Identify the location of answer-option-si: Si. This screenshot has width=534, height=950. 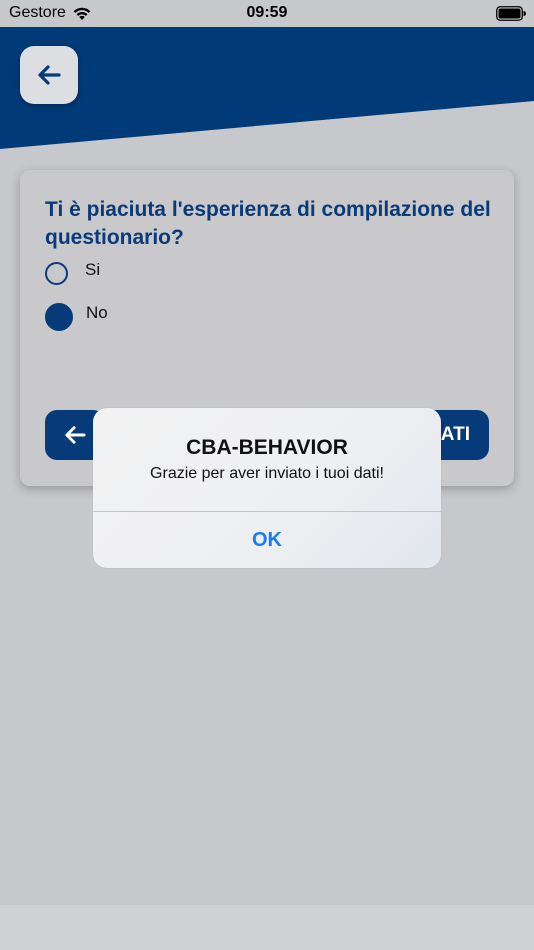
(73, 272).